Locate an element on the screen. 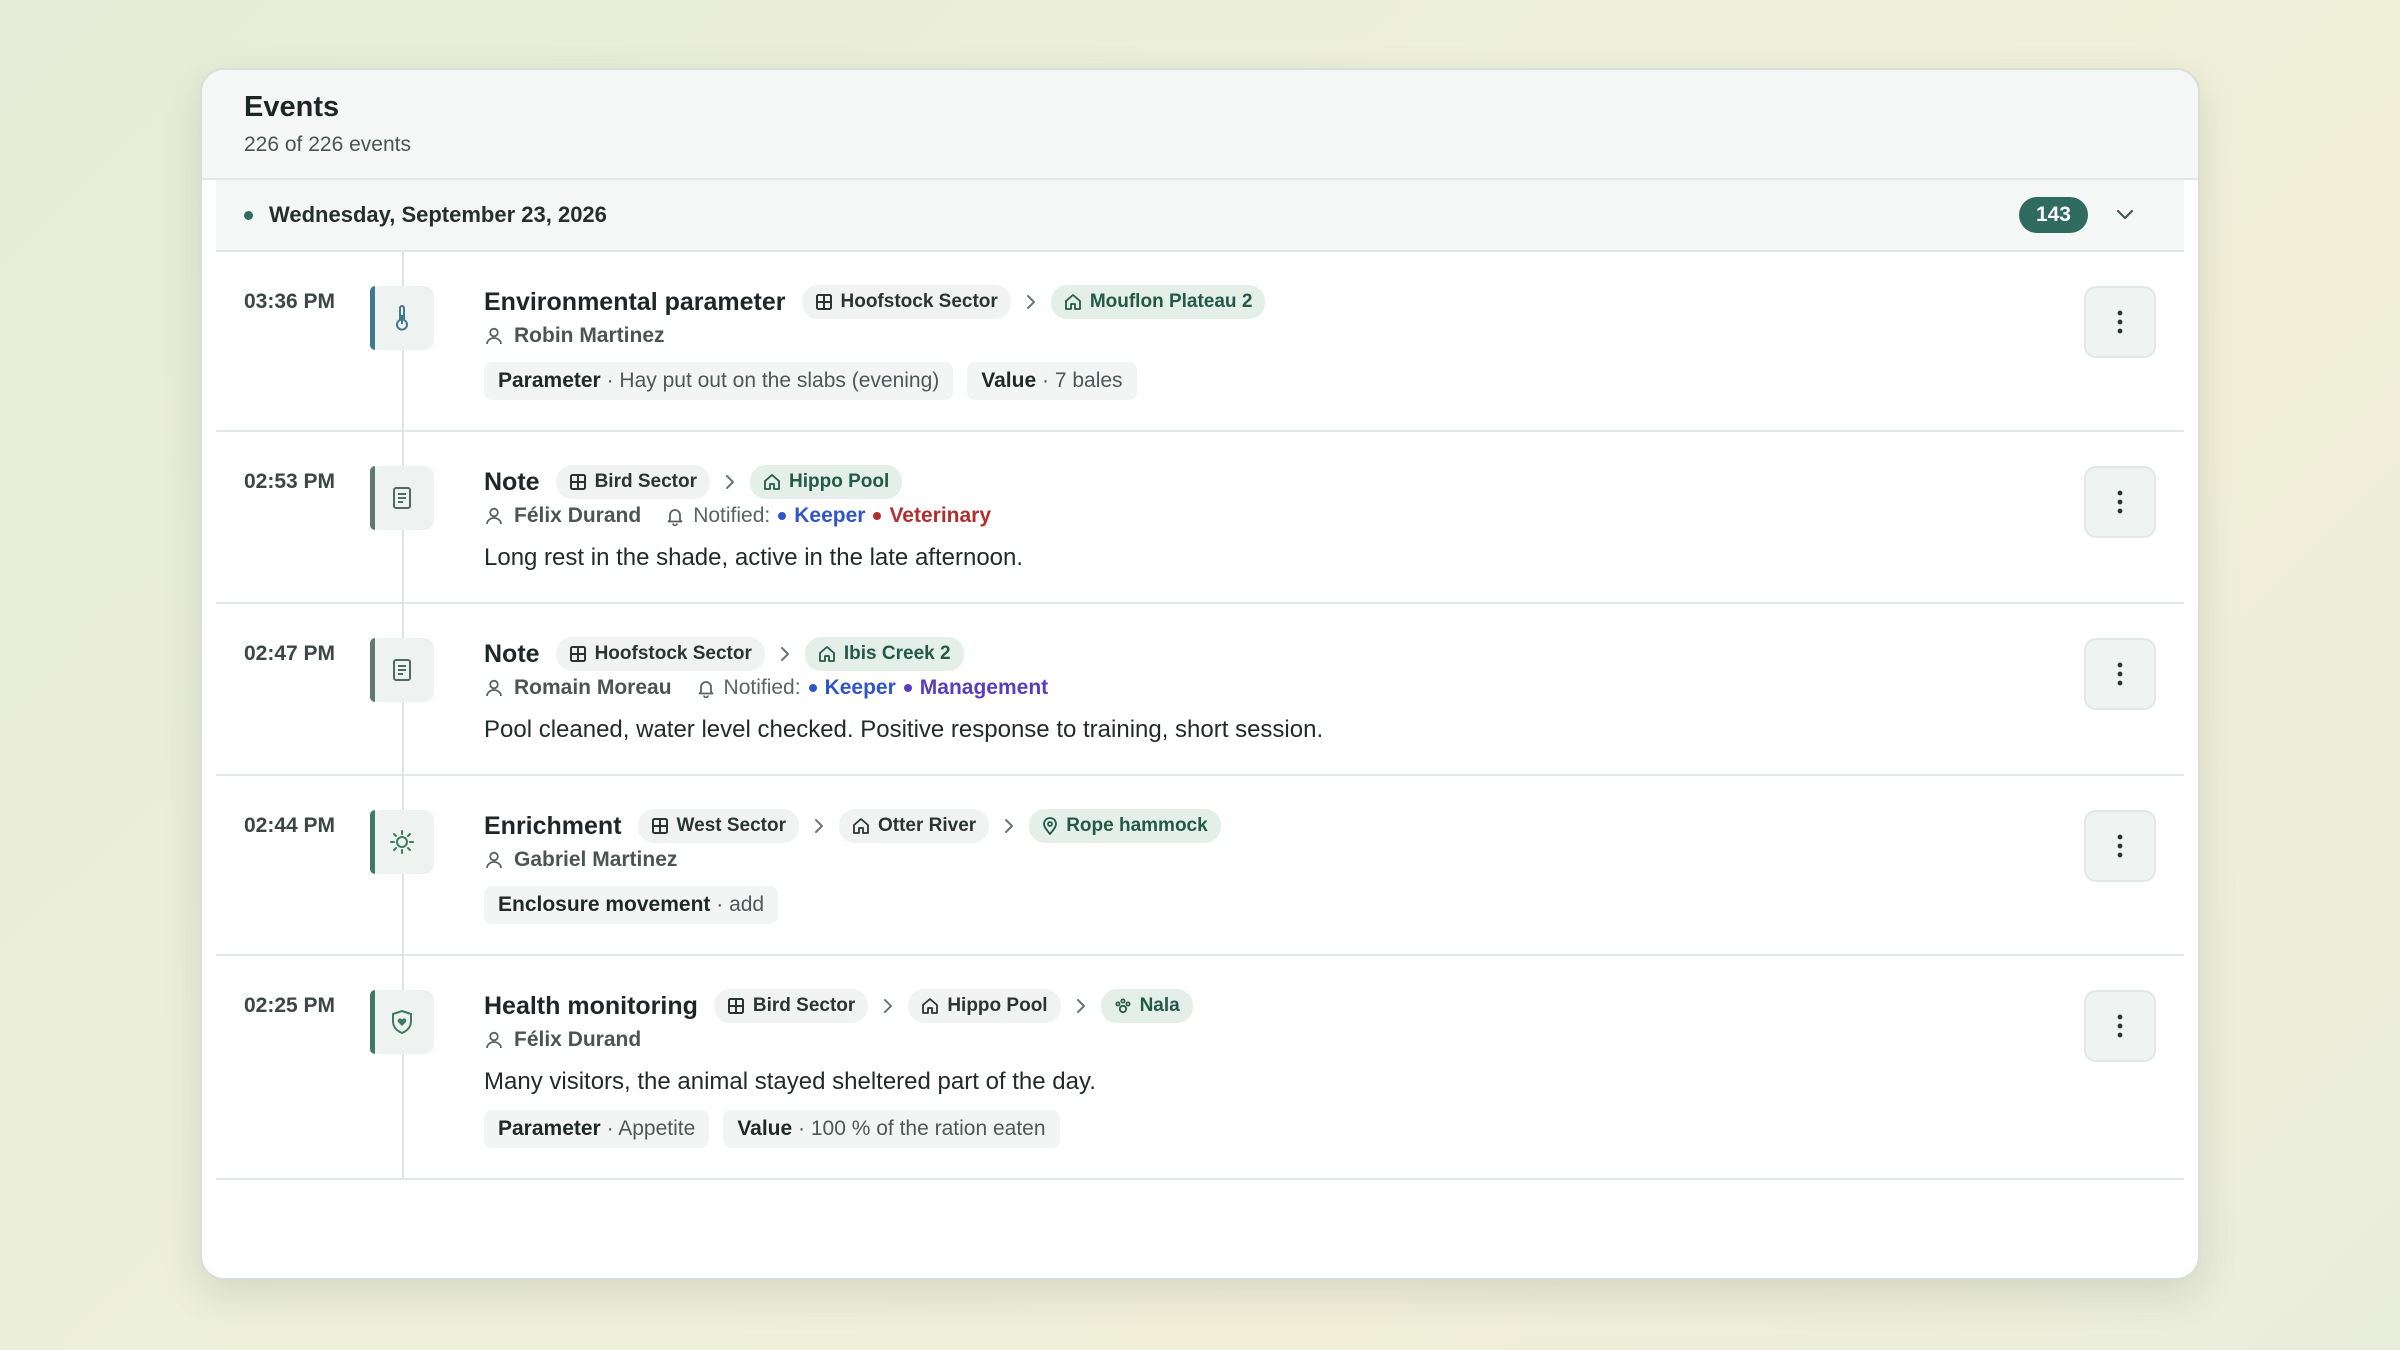  enclosure-chip: Otter River is located at coordinates (914, 826).